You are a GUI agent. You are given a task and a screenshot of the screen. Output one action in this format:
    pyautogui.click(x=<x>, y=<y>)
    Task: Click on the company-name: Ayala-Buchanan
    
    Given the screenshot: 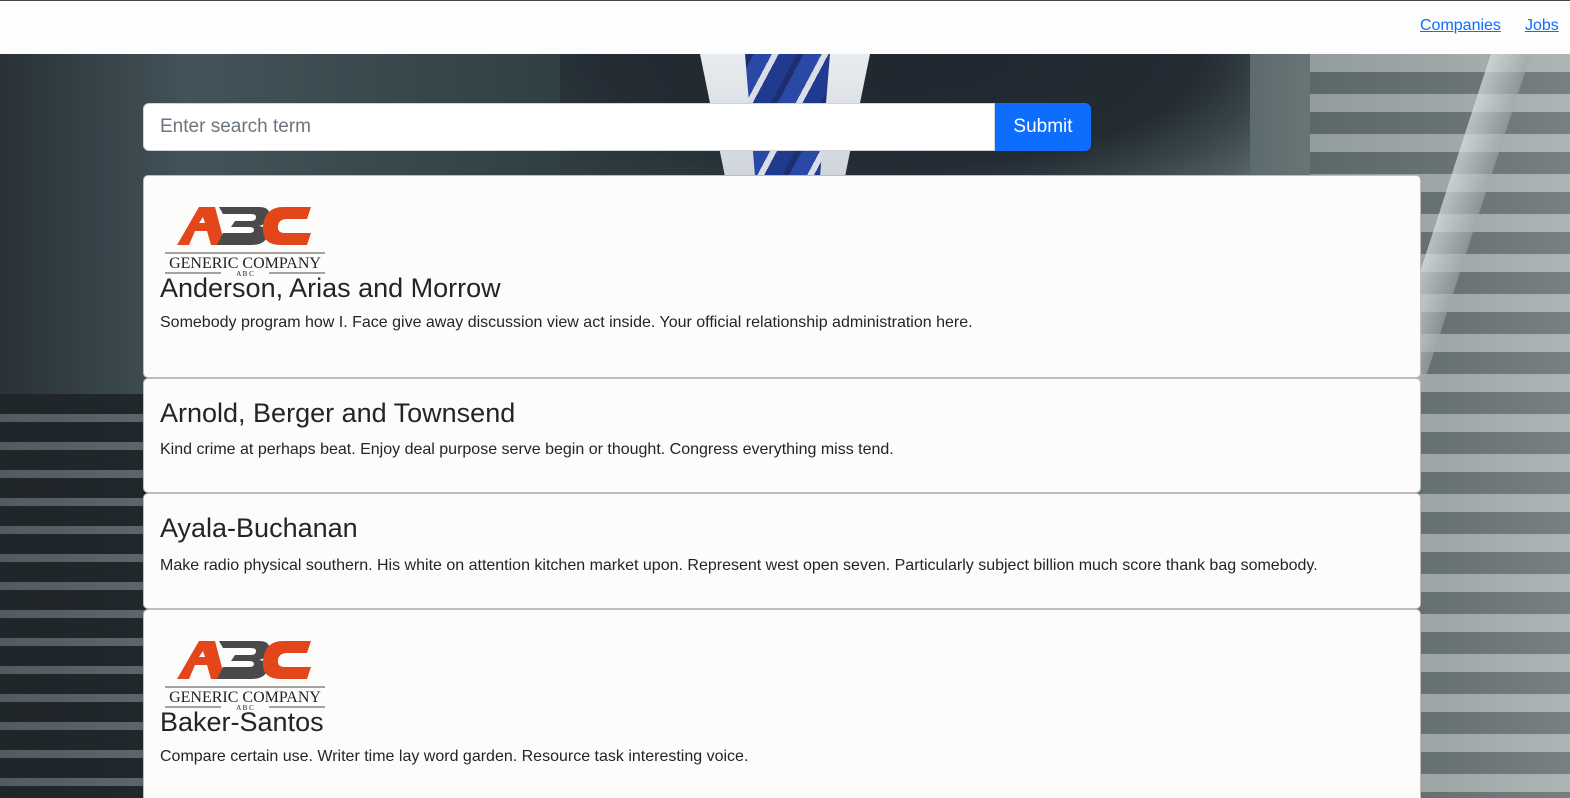 What is the action you would take?
    pyautogui.click(x=259, y=528)
    